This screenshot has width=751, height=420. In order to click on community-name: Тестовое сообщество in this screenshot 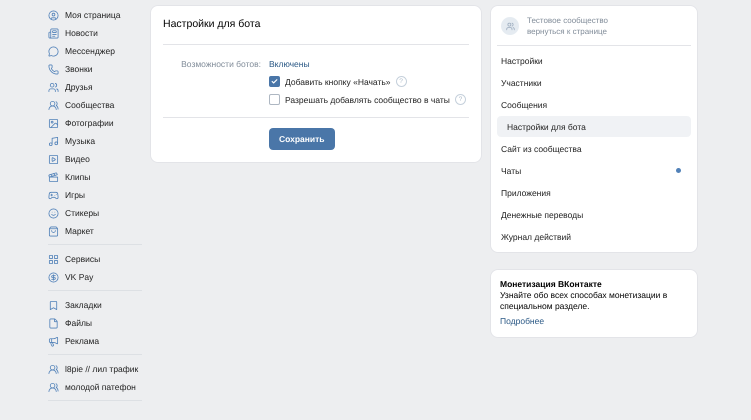, I will do `click(567, 20)`.